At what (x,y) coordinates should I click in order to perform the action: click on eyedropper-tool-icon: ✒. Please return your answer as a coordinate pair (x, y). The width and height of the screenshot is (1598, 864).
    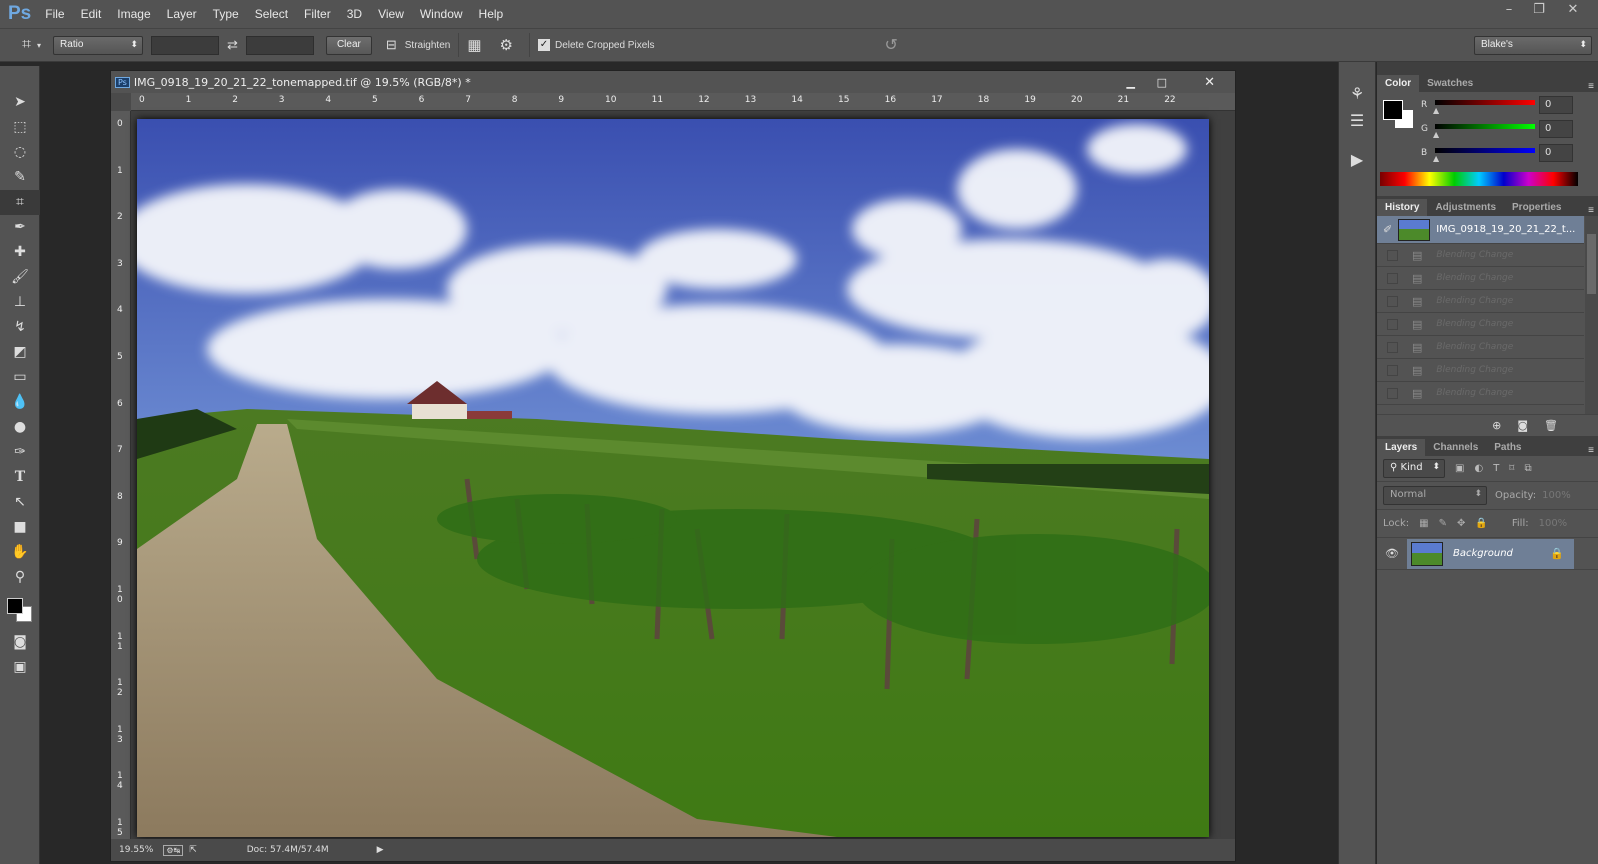
    Looking at the image, I should click on (20, 227).